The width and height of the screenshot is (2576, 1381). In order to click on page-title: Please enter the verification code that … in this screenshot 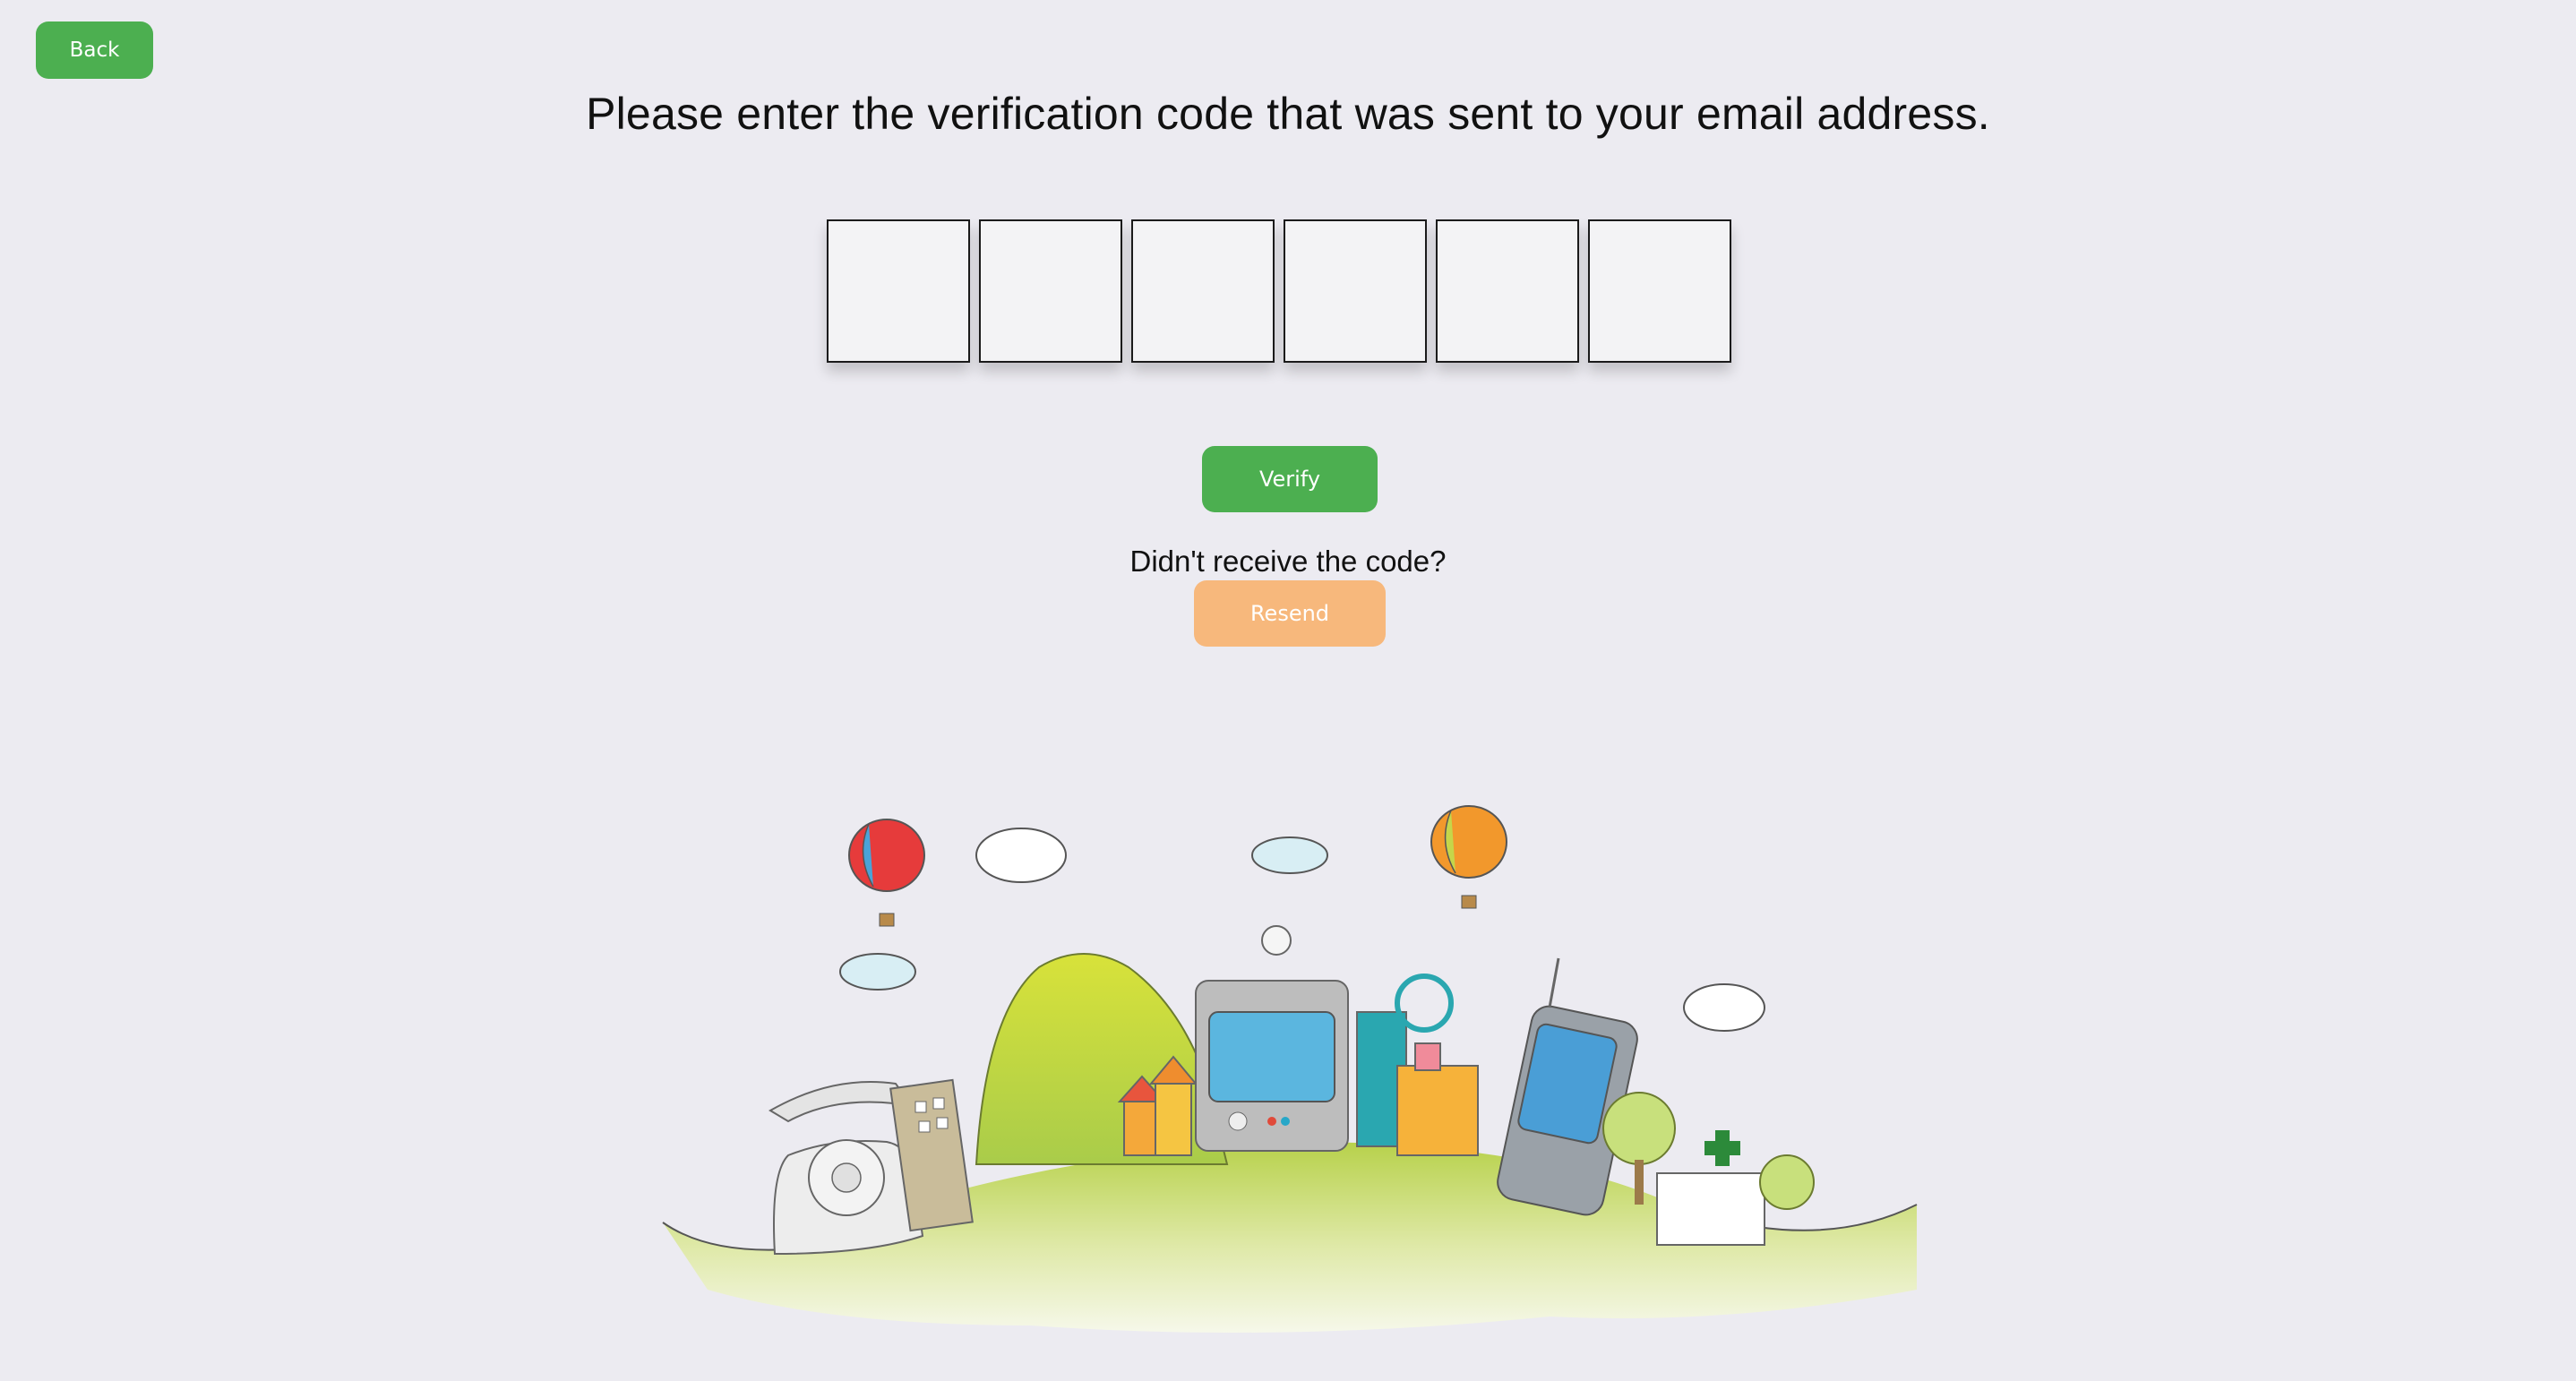, I will do `click(1288, 114)`.